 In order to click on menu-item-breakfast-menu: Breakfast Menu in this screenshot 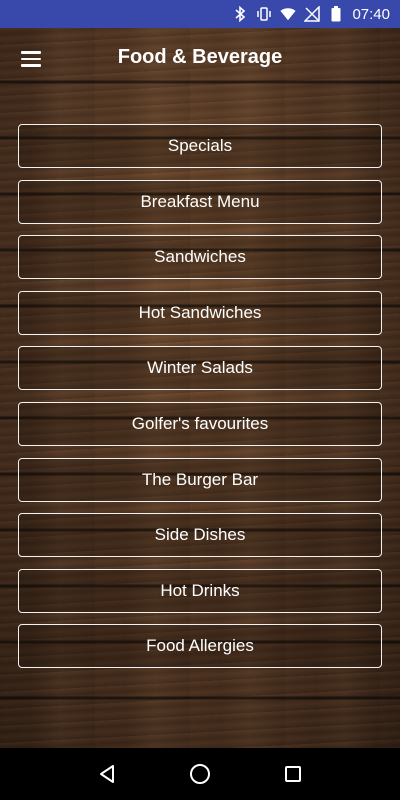, I will do `click(200, 201)`.